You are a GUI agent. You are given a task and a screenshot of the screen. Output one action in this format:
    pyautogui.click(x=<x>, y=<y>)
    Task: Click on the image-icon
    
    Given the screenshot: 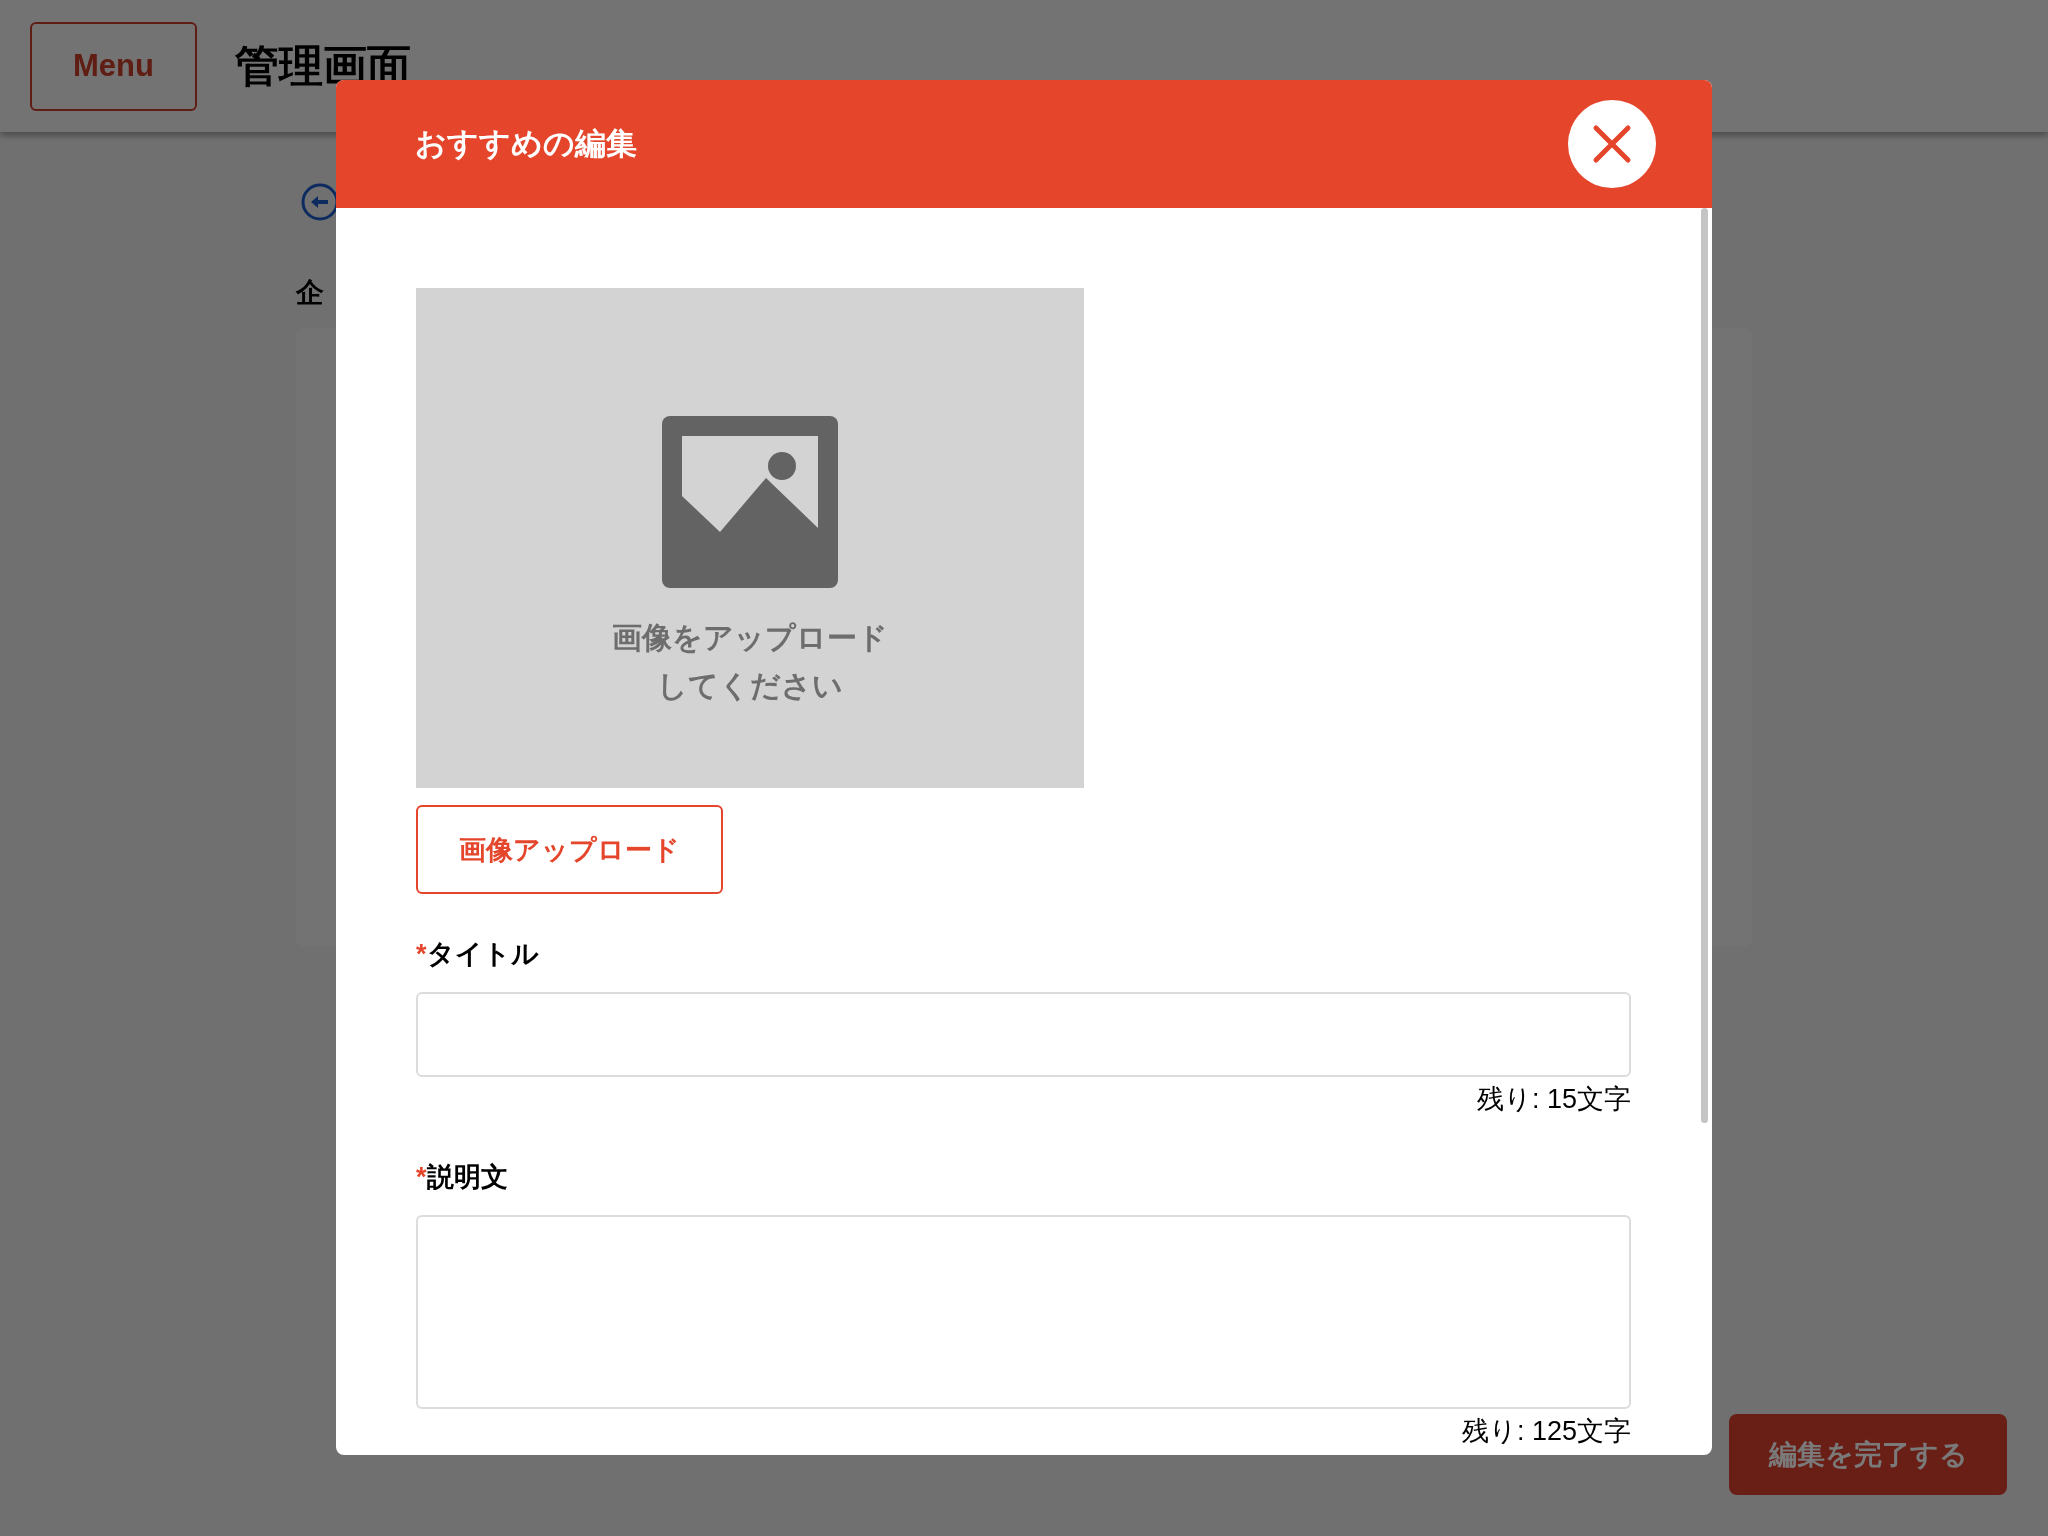 What is the action you would take?
    pyautogui.click(x=750, y=502)
    